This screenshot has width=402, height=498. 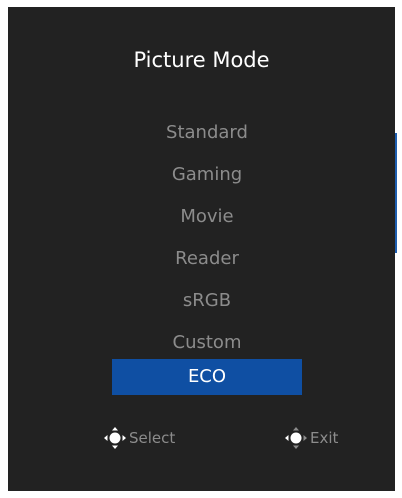 I want to click on joystick-press-icon, so click(x=115, y=438).